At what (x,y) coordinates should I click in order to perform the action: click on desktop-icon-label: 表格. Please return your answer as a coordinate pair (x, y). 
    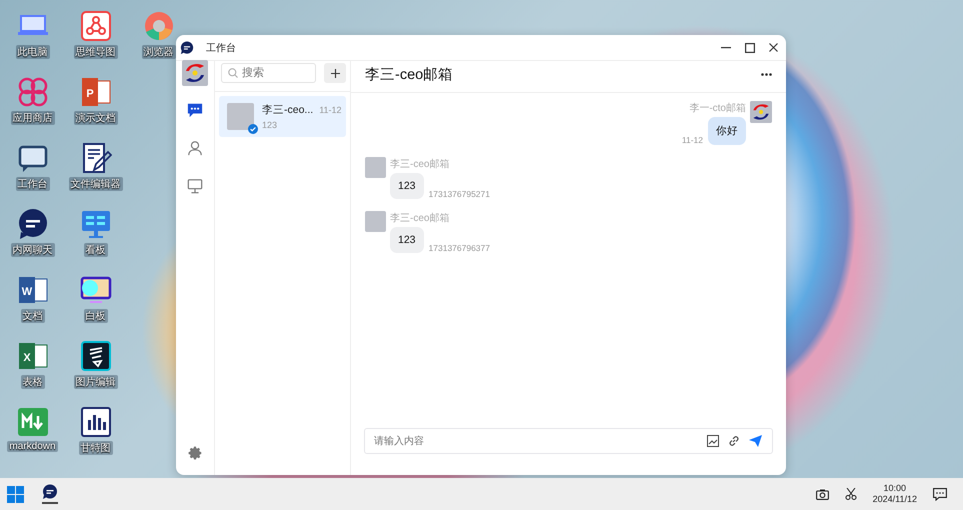
    Looking at the image, I should click on (32, 382).